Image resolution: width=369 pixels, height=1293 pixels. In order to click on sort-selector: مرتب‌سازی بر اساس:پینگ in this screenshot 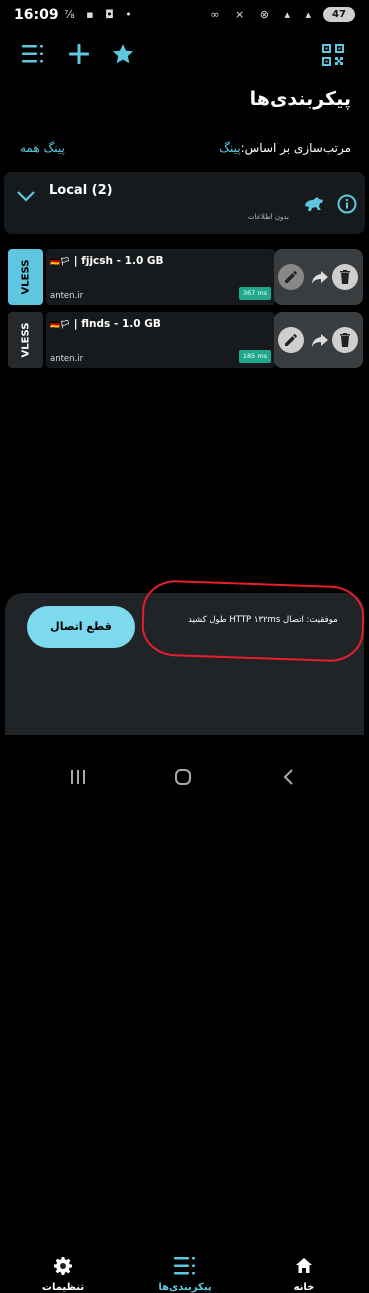, I will do `click(285, 148)`.